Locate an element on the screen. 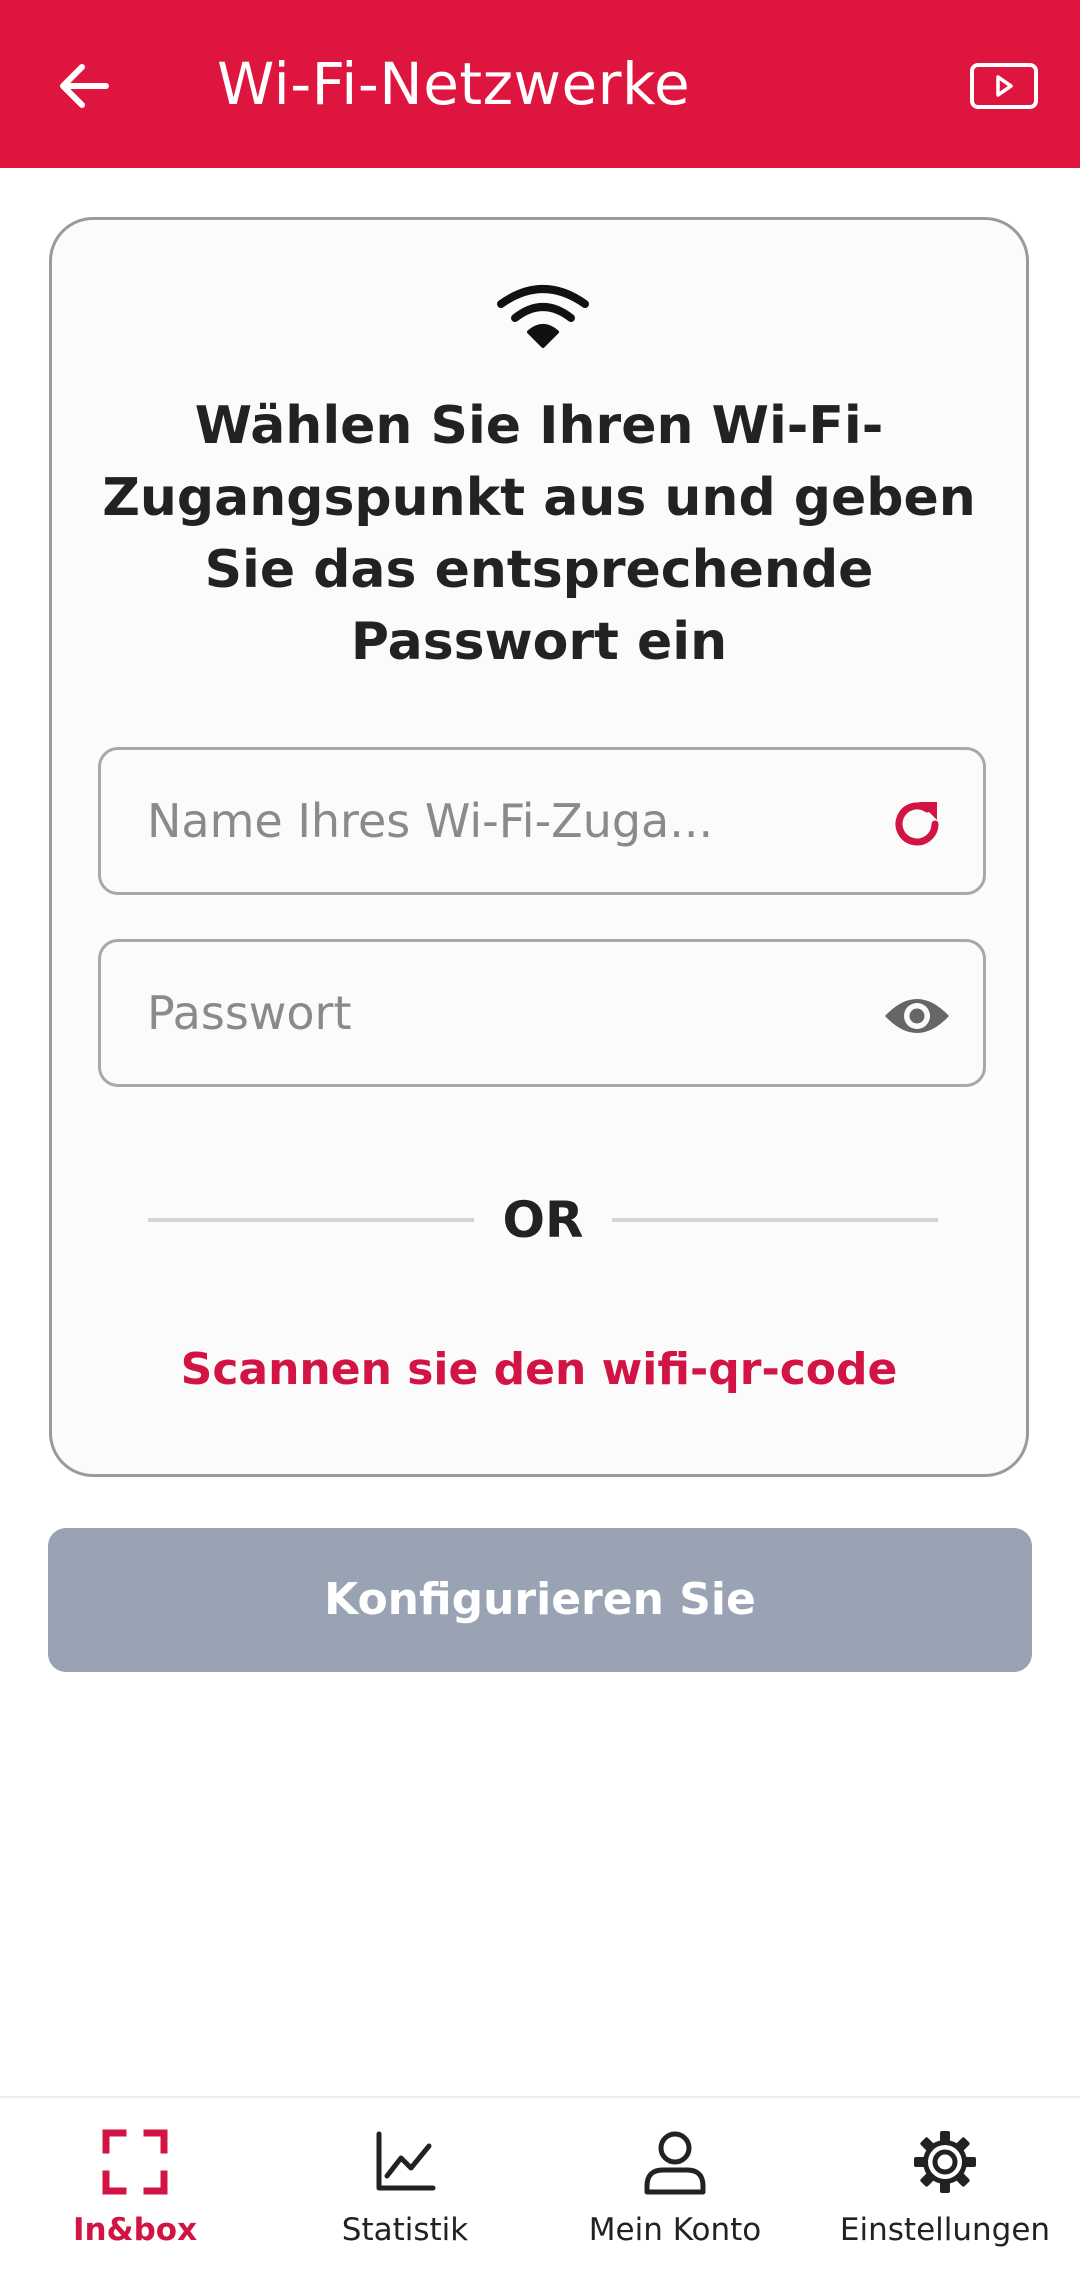  chart-line-icon is located at coordinates (406, 2161).